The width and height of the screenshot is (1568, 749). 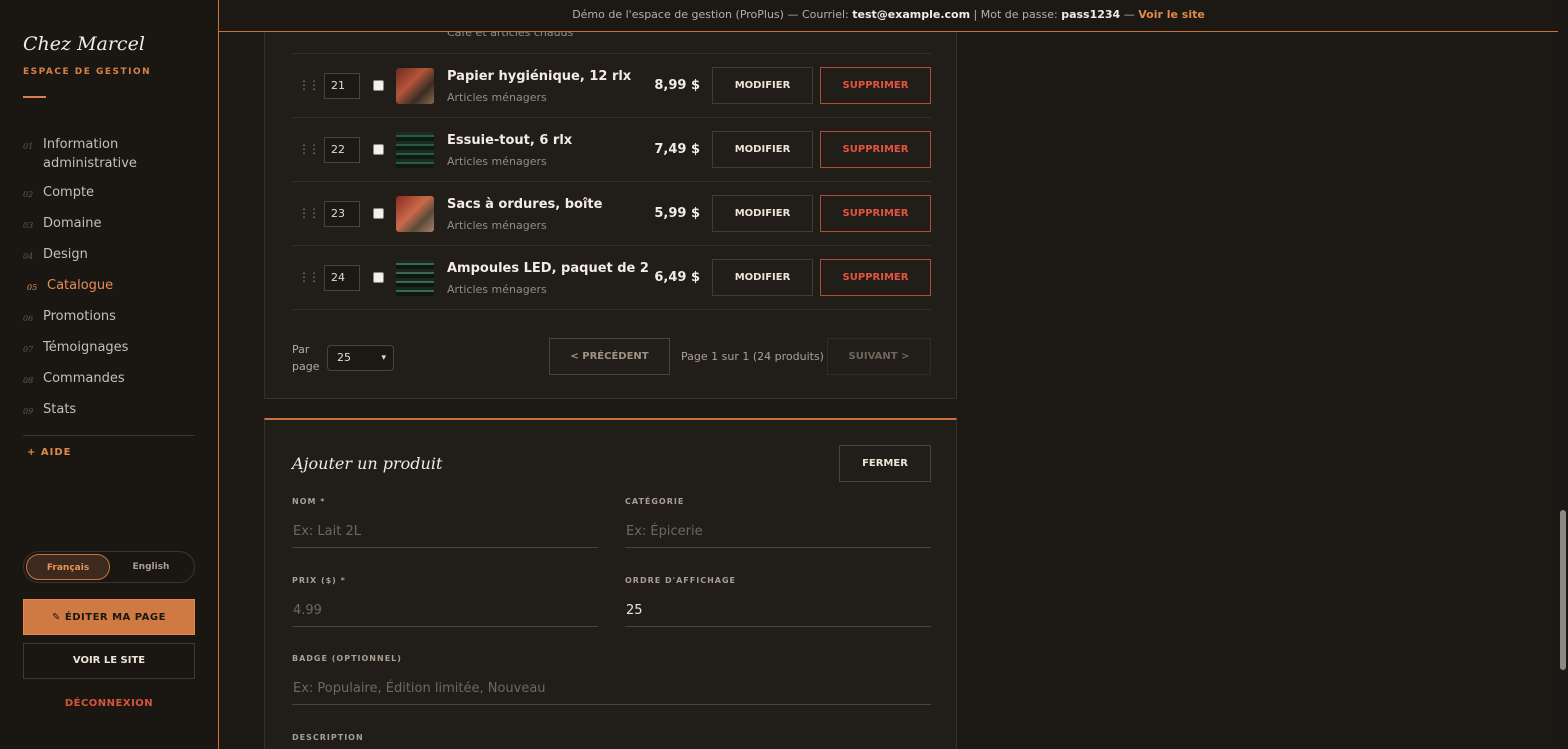 I want to click on price-input: 4.99, so click(x=445, y=612).